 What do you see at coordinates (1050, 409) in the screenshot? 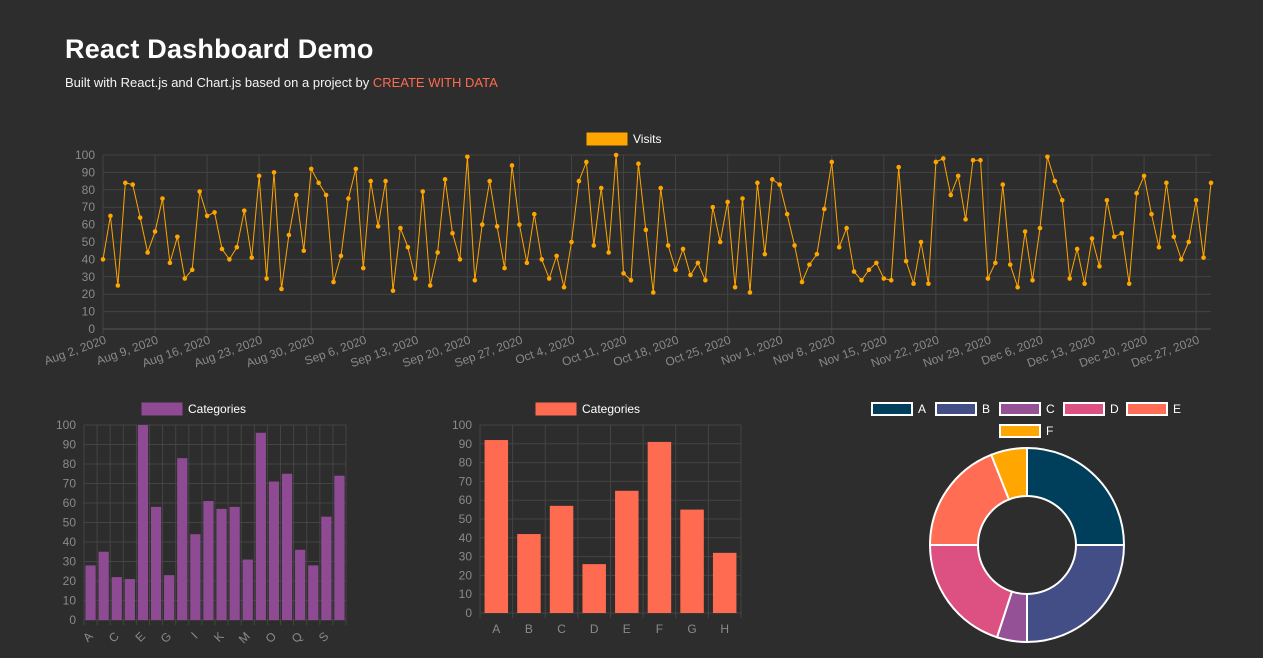
I see `donut-legend-label-c: C` at bounding box center [1050, 409].